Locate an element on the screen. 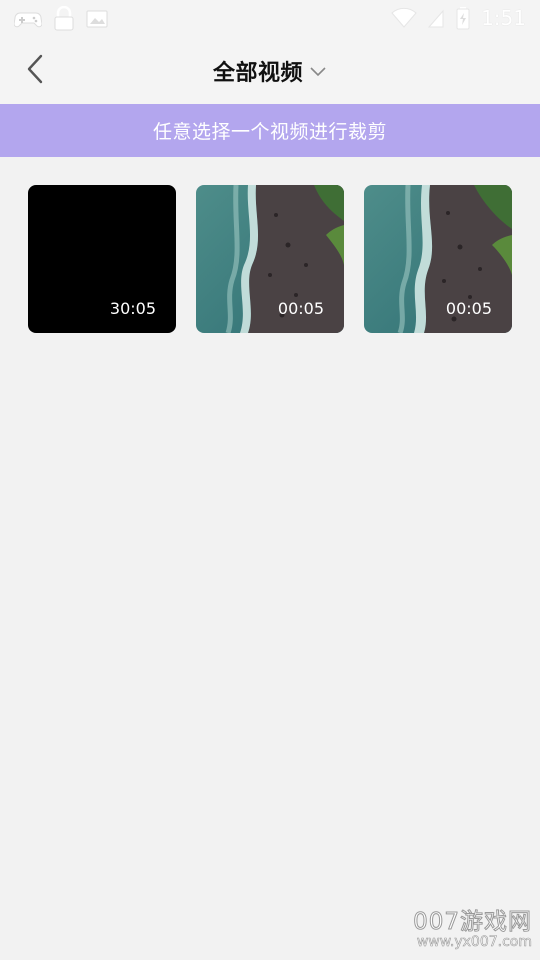  lock-icon is located at coordinates (64, 19).